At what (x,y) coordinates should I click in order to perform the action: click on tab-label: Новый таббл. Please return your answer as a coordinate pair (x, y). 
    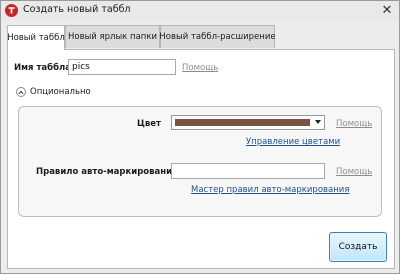
    Looking at the image, I should click on (36, 38).